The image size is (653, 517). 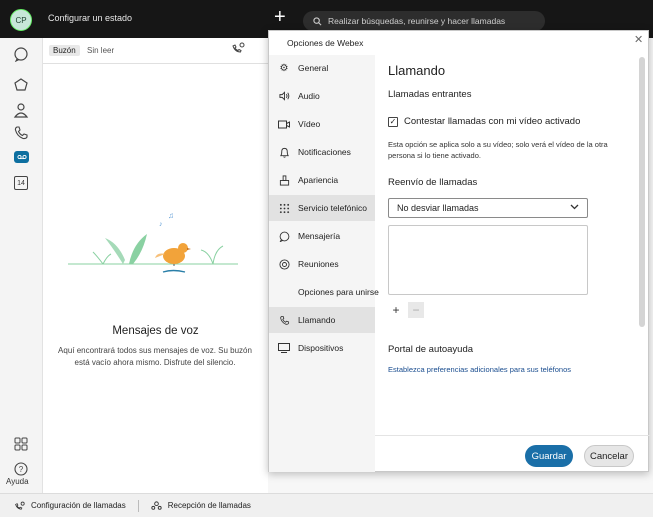 What do you see at coordinates (21, 157) in the screenshot?
I see `voicemail-icon` at bounding box center [21, 157].